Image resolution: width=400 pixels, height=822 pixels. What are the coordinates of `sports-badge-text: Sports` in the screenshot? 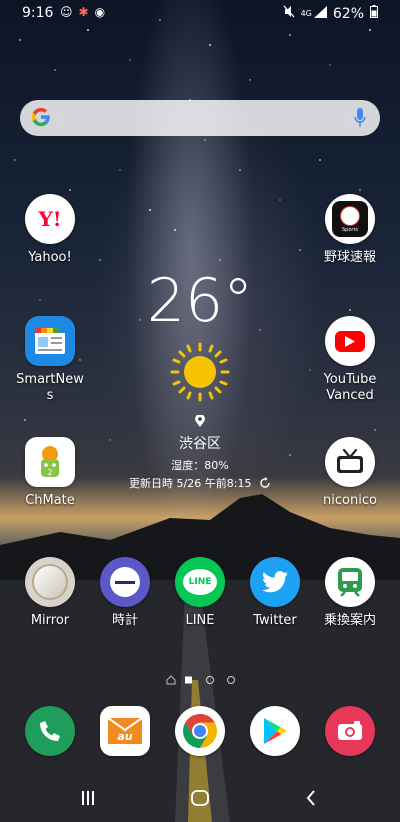 It's located at (350, 229).